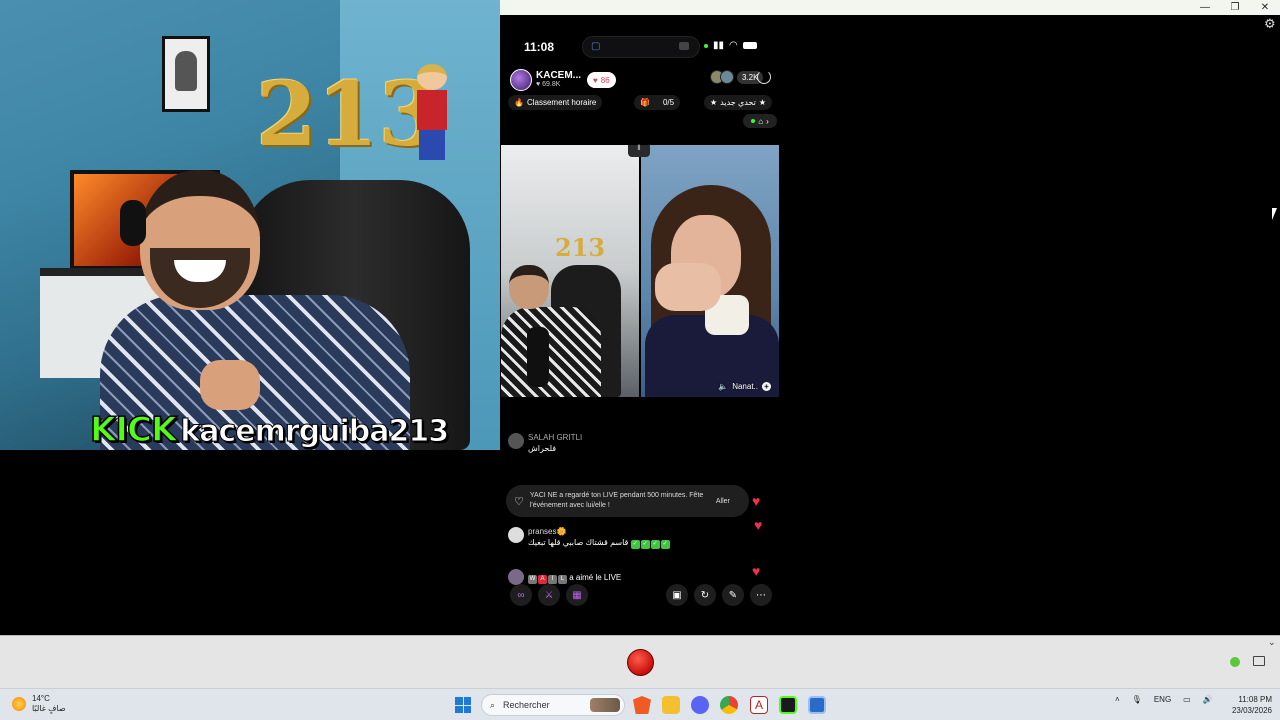 Image resolution: width=1280 pixels, height=720 pixels. I want to click on audio-level-icon: ⫴, so click(639, 151).